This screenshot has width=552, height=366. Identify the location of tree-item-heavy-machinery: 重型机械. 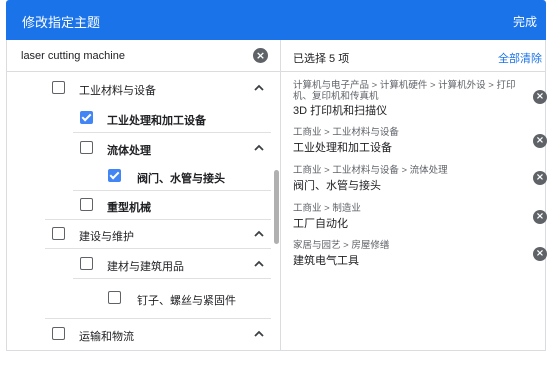
(139, 205).